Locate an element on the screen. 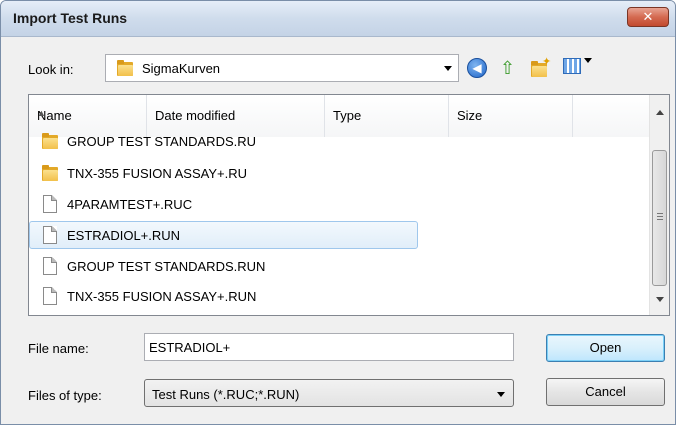 Image resolution: width=676 pixels, height=425 pixels. vertical-scrollbar is located at coordinates (659, 205).